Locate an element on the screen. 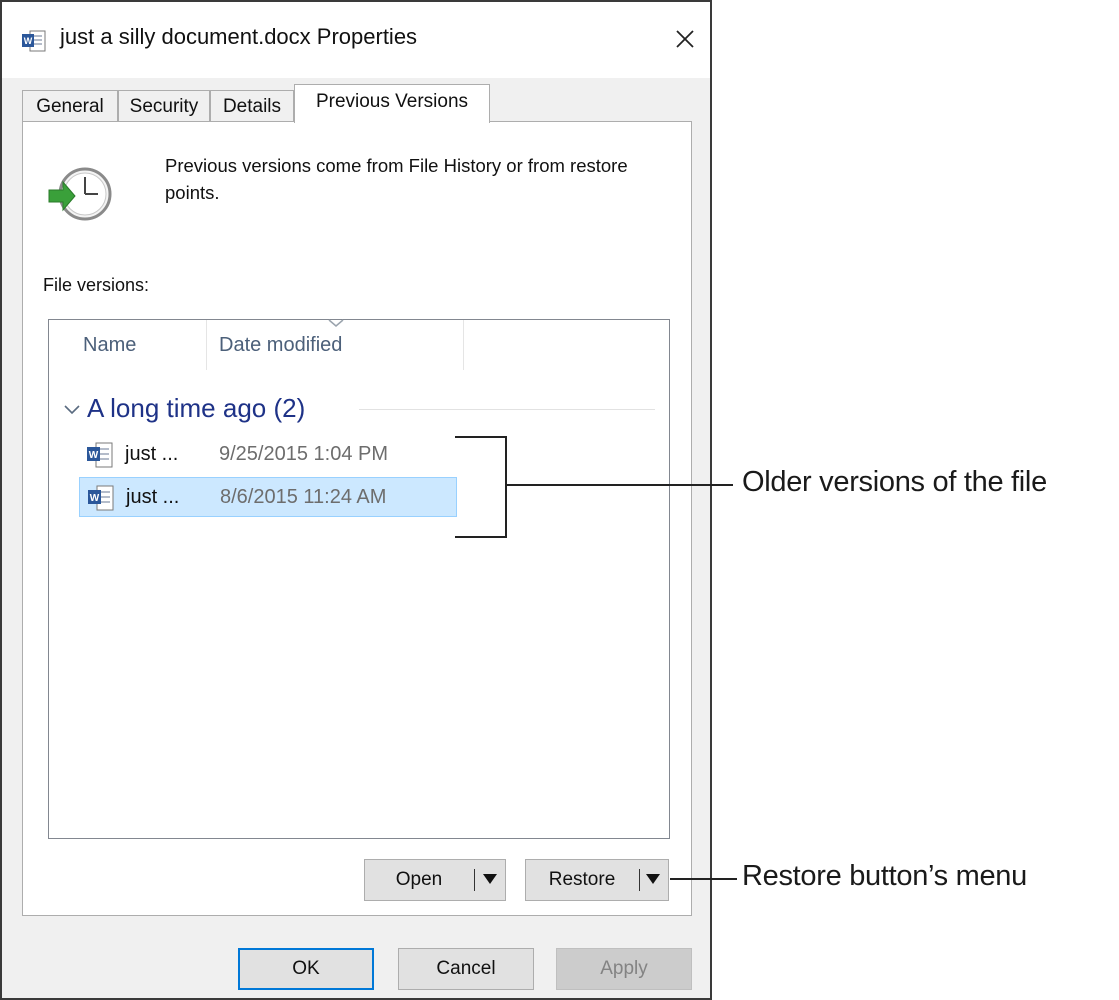 This screenshot has width=1119, height=1000. restore-menu-leader-line is located at coordinates (703, 879).